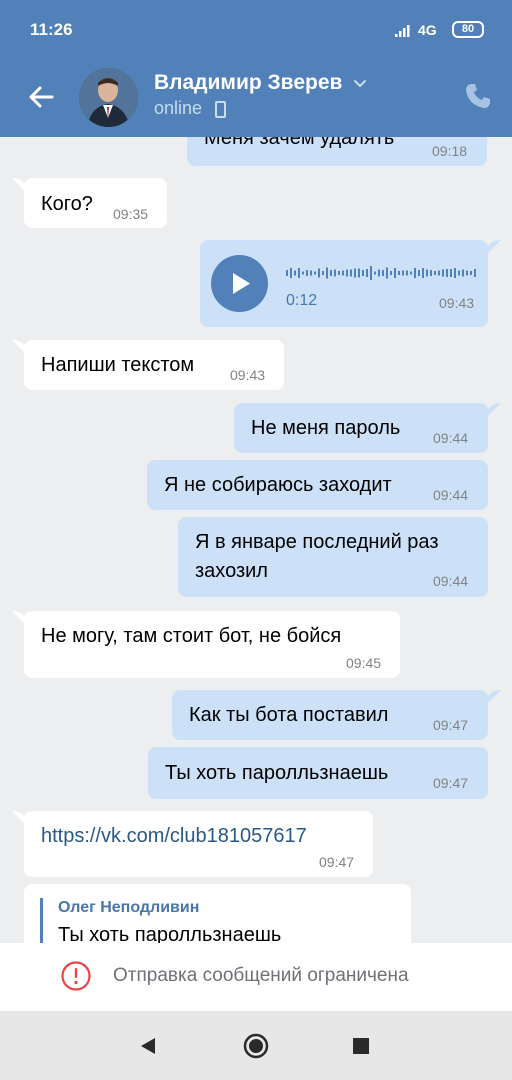 This screenshot has width=512, height=1080. Describe the element at coordinates (51, 29) in the screenshot. I see `status-time: 11:26` at that location.